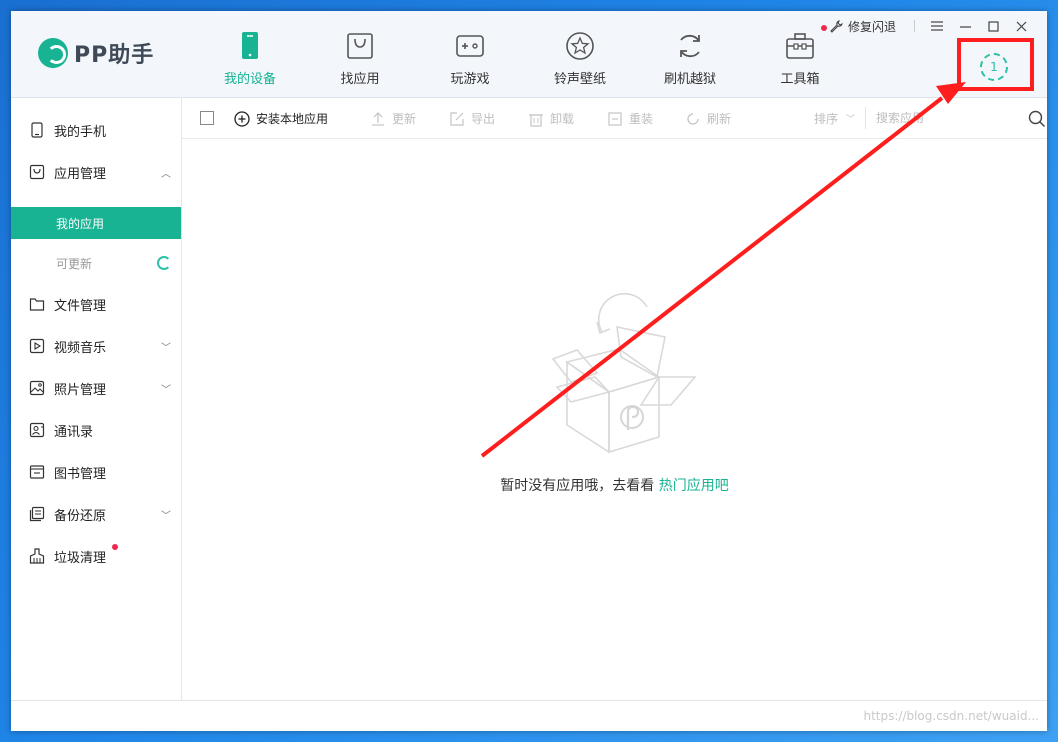  What do you see at coordinates (800, 46) in the screenshot?
I see `toolbox-icon` at bounding box center [800, 46].